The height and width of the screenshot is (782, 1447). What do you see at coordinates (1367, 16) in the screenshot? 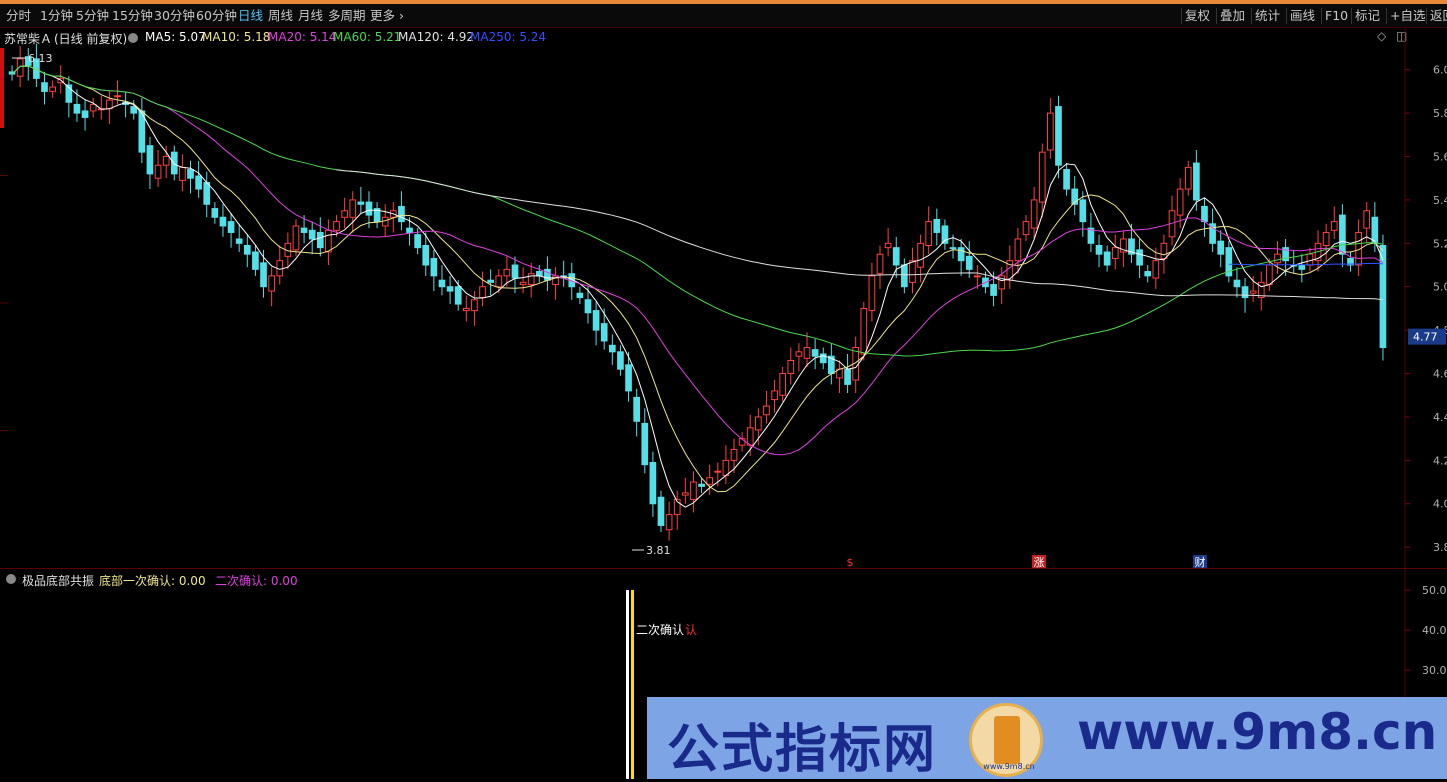
I see `toolbar-right-5: 标记` at bounding box center [1367, 16].